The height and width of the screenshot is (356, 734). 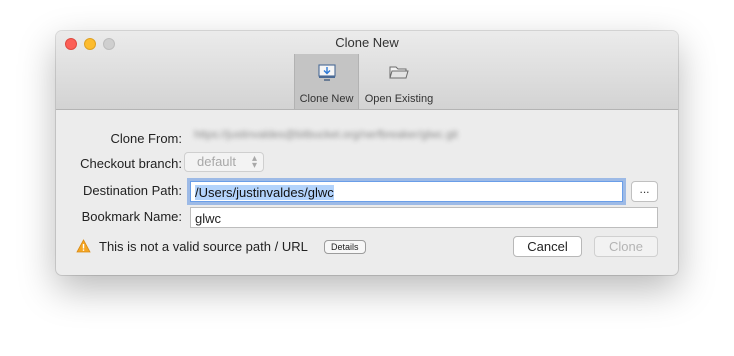 I want to click on destination-path-input: /Users/justinvaldes/glwc, so click(x=406, y=191).